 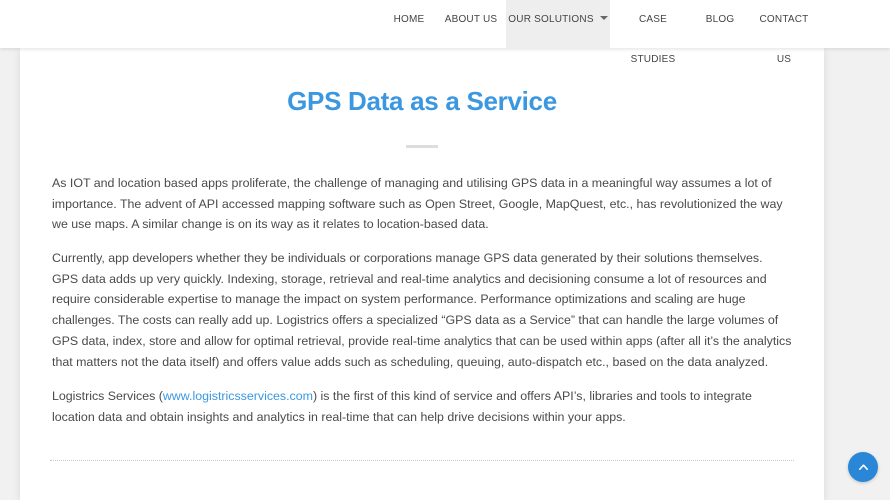 I want to click on title-divider, so click(x=422, y=146).